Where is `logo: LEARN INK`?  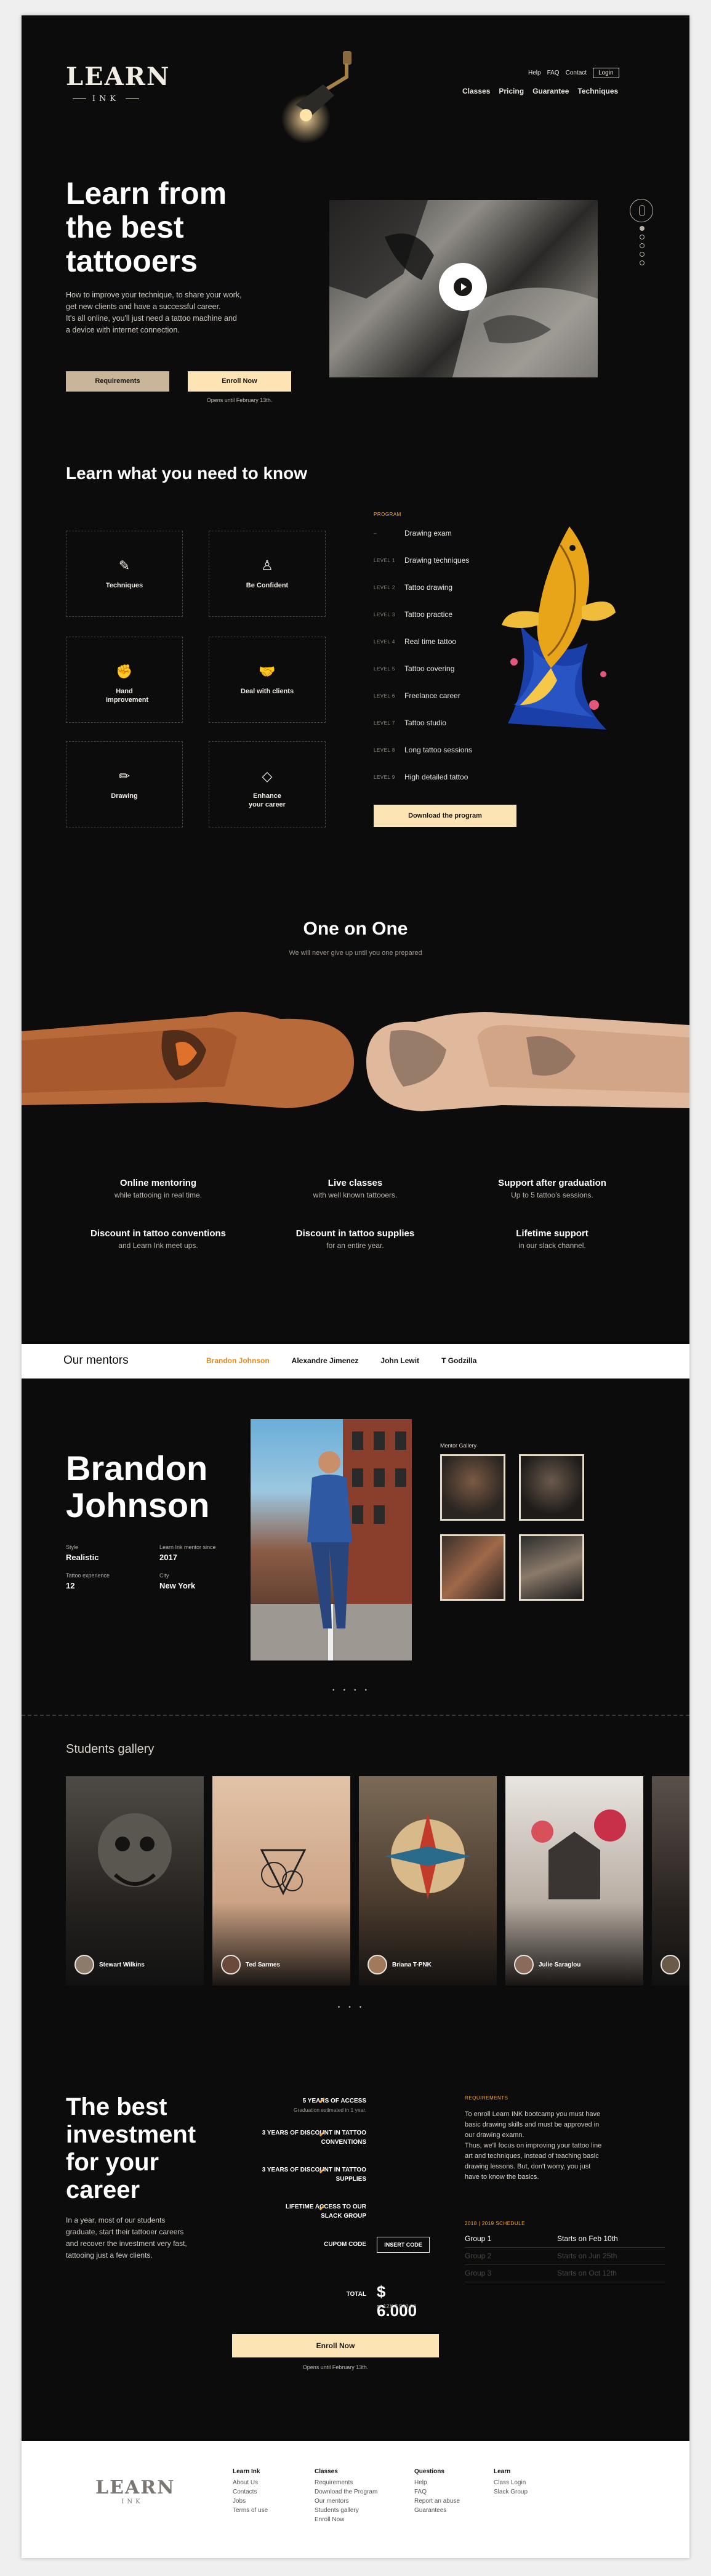
logo: LEARN INK is located at coordinates (118, 90).